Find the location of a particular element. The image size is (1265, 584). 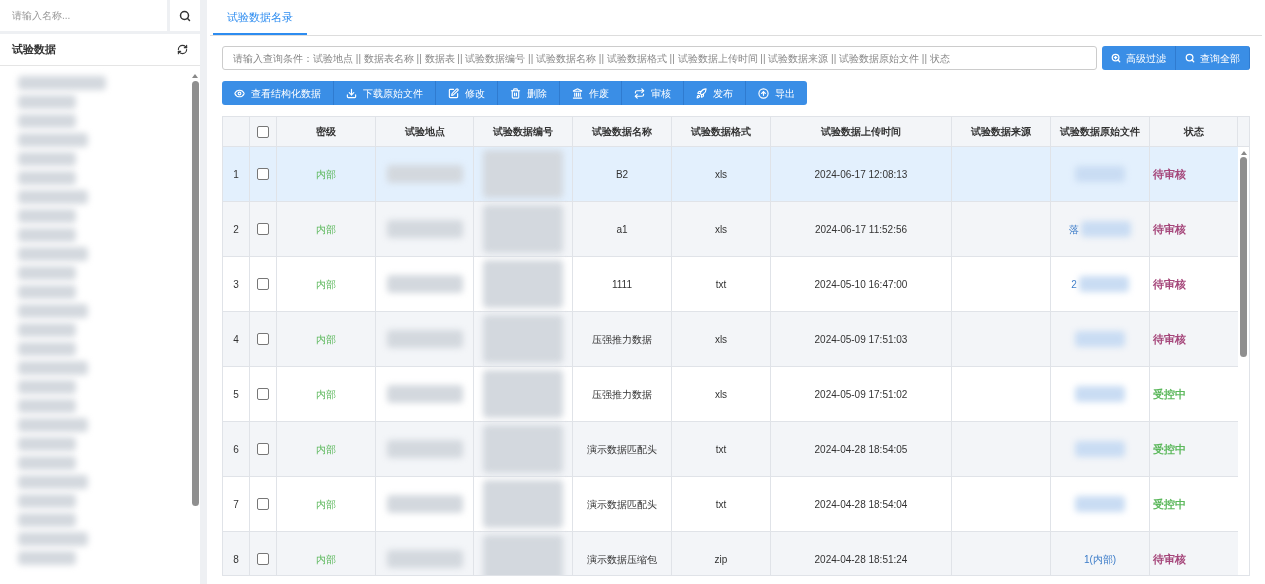

toolbar-button: 修改 is located at coordinates (467, 93).